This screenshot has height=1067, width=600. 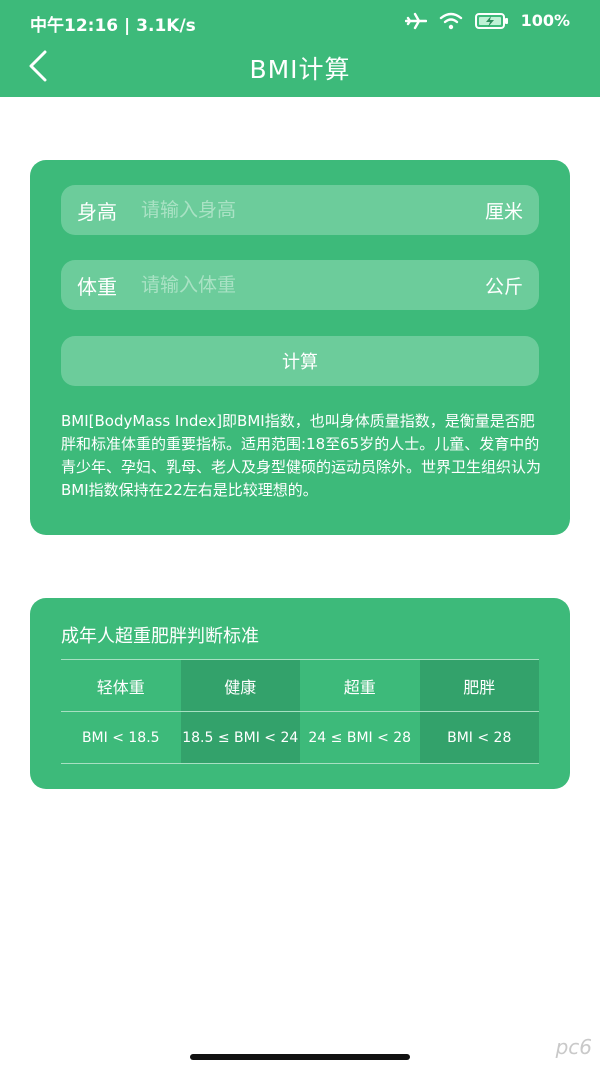 I want to click on home-indicator, so click(x=300, y=1057).